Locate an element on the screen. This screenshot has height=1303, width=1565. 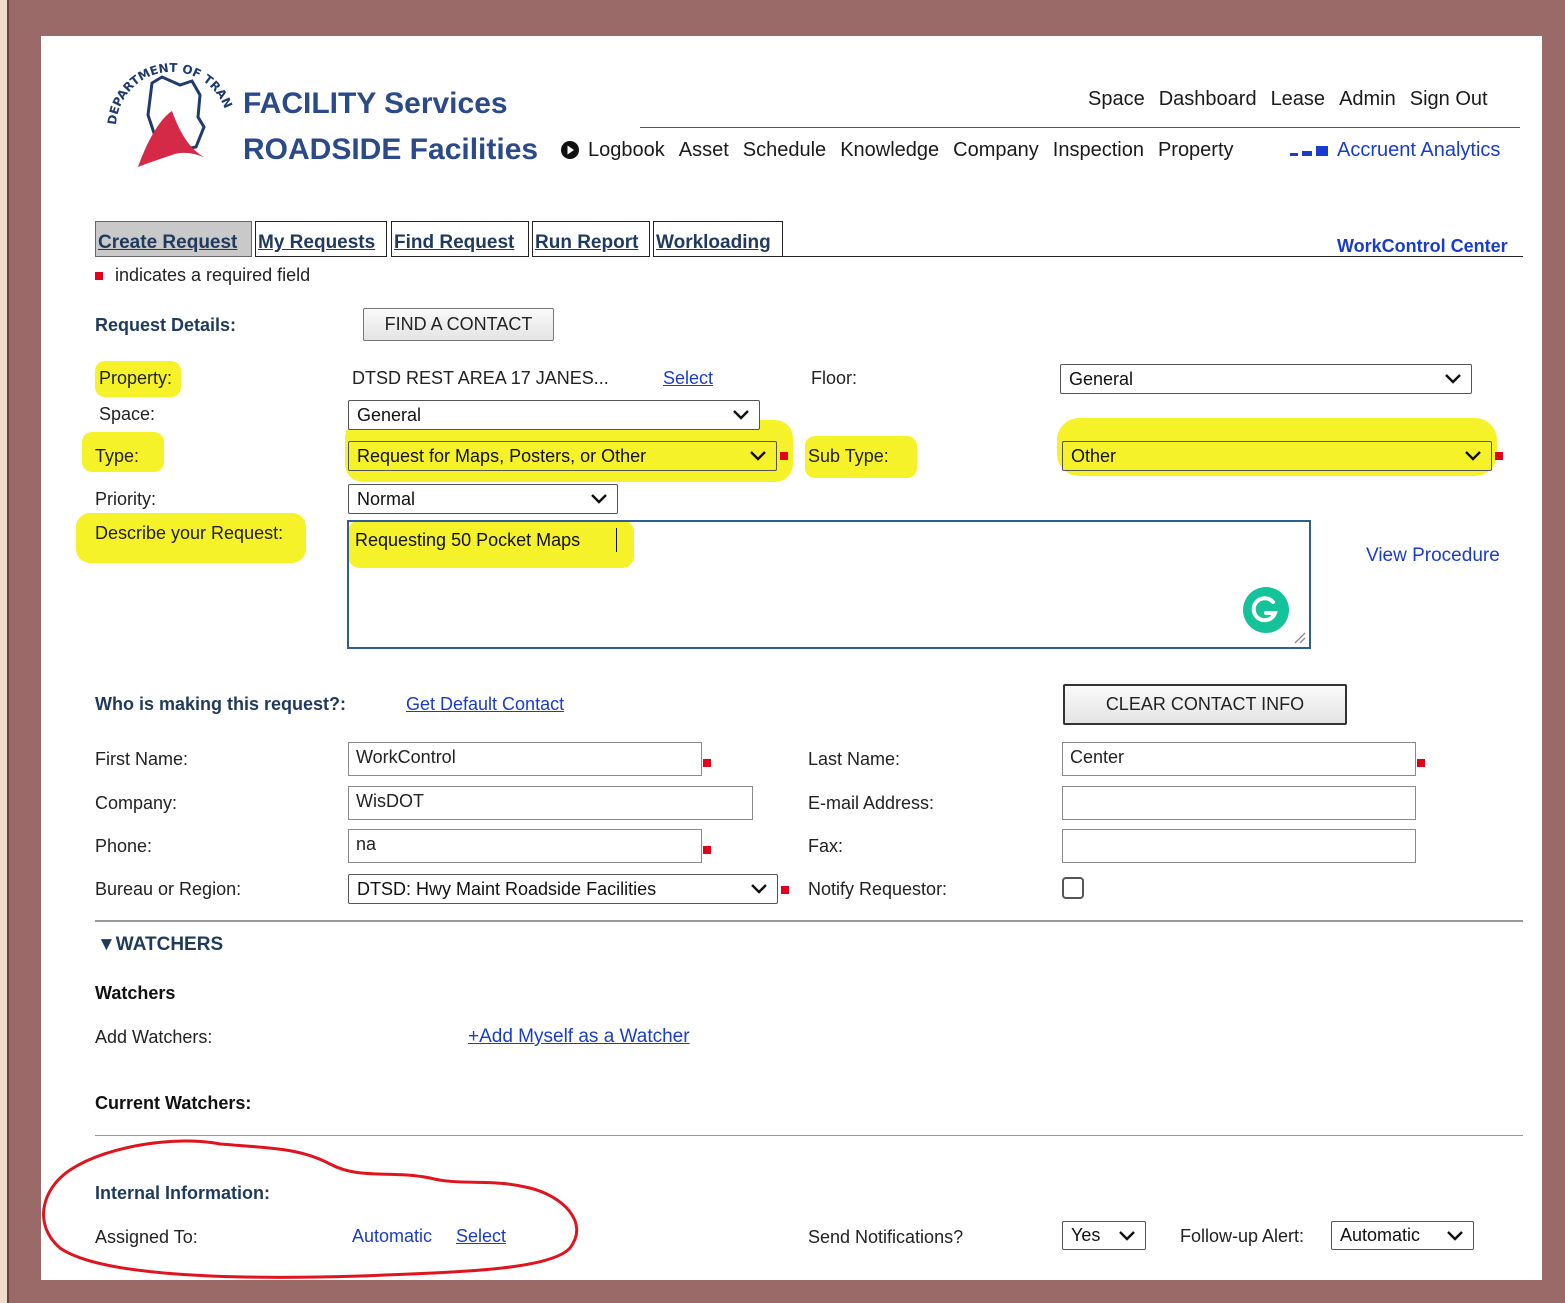
fax-label: Fax: is located at coordinates (826, 846).